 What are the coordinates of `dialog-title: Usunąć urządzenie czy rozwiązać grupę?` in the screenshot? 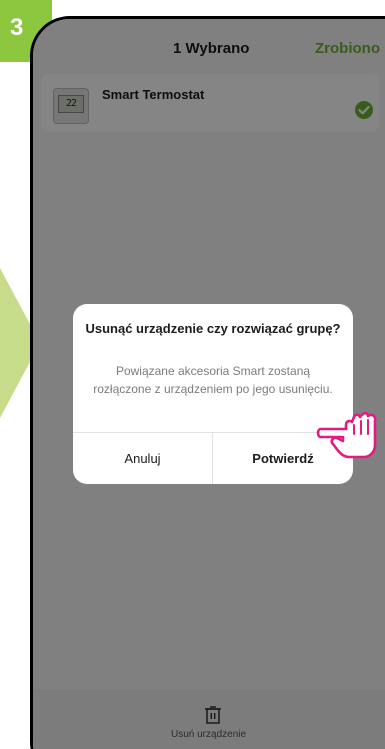 It's located at (213, 328).